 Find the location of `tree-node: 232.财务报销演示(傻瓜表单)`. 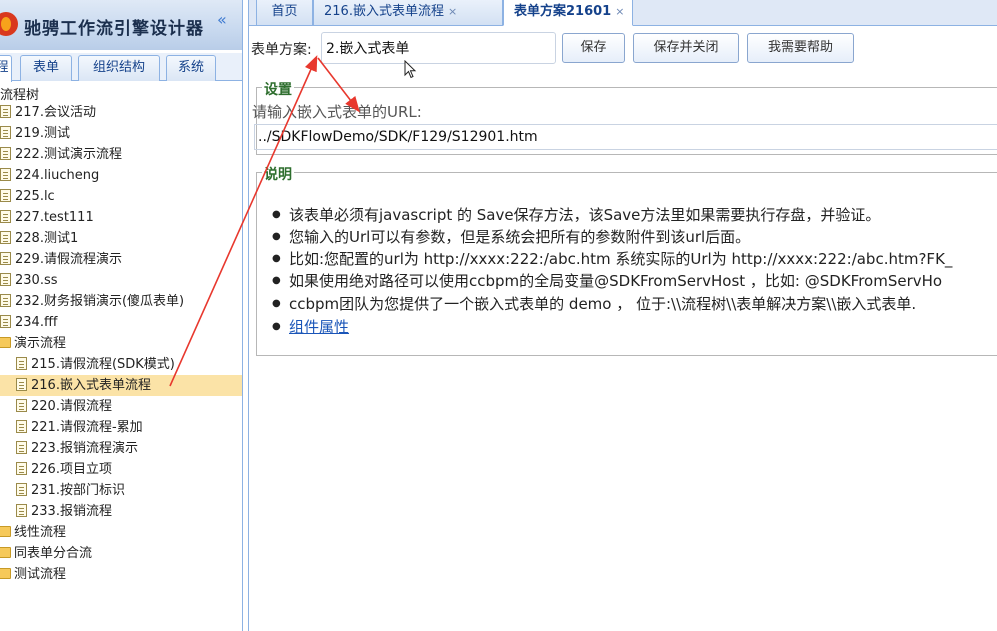

tree-node: 232.财务报销演示(傻瓜表单) is located at coordinates (92, 301).